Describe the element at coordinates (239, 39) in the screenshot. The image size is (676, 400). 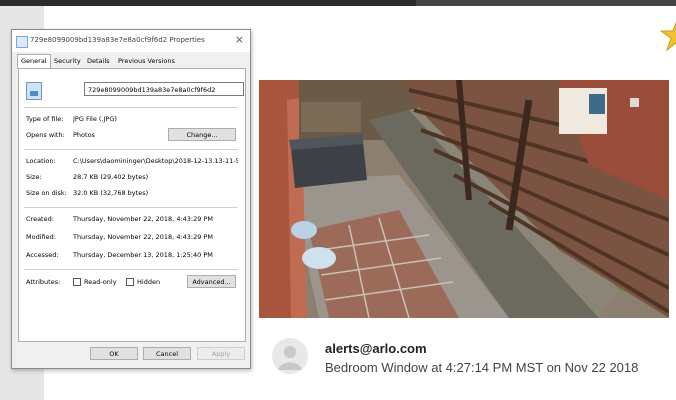
I see `close-icon: ×` at that location.